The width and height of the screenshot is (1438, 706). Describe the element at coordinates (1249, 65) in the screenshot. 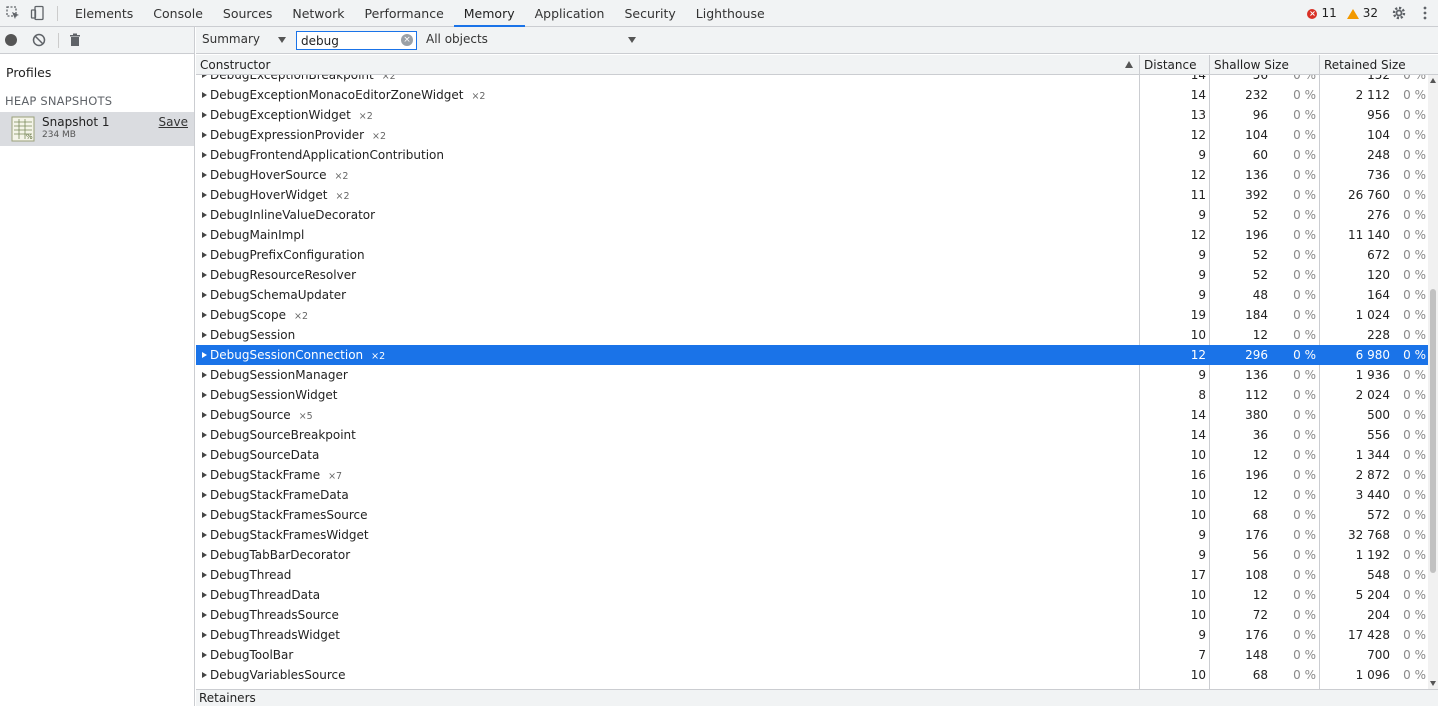

I see `column-shallow-size: Shallow Size` at that location.